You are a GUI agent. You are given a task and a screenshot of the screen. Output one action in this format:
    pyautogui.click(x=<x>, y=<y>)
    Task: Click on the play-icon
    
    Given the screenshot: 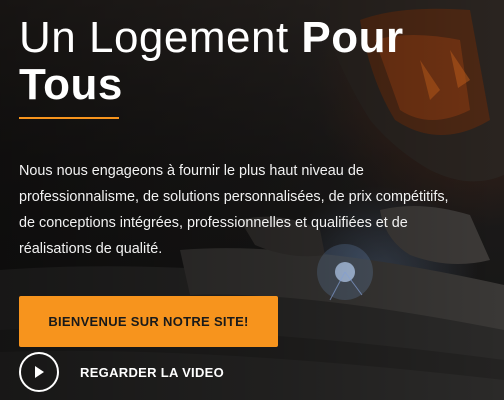 What is the action you would take?
    pyautogui.click(x=39, y=372)
    